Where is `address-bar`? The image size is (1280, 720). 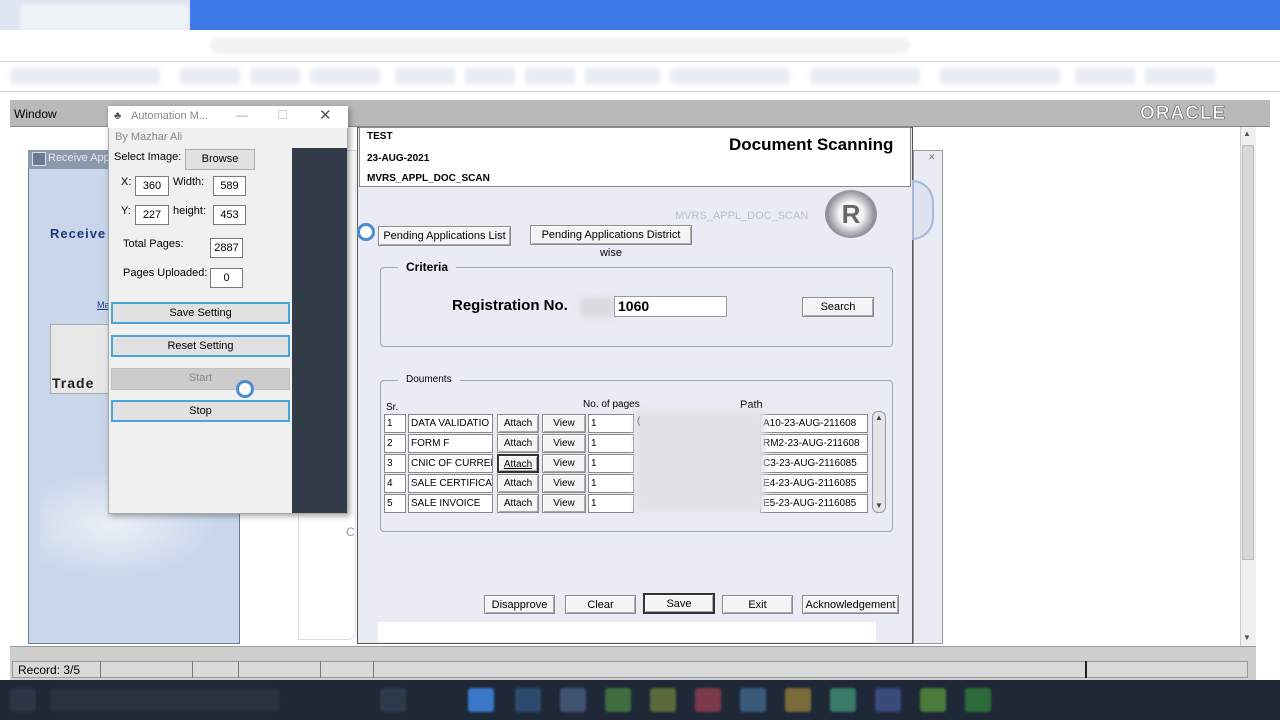
address-bar is located at coordinates (560, 46).